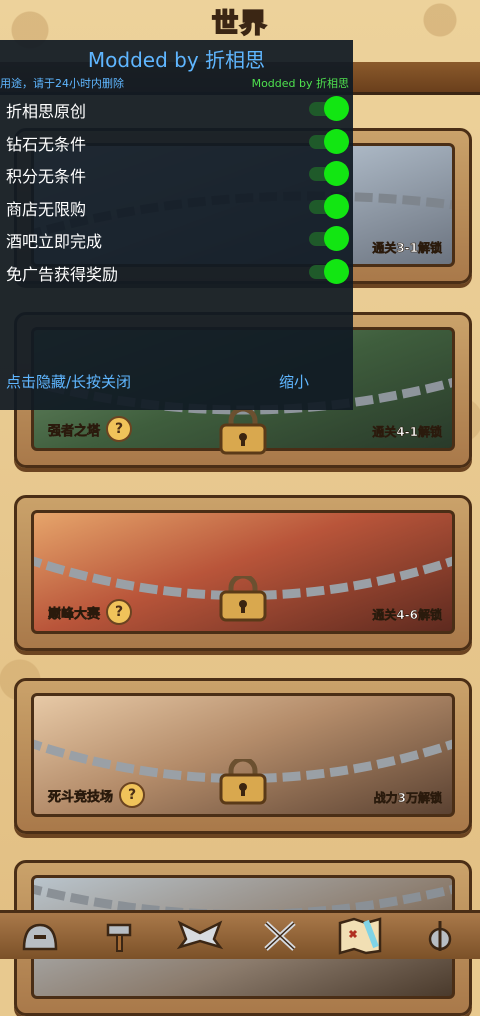 This screenshot has width=480, height=1016. Describe the element at coordinates (243, 573) in the screenshot. I see `level-card-3: 巅峰大赛 ? 通关4-6解锁` at that location.